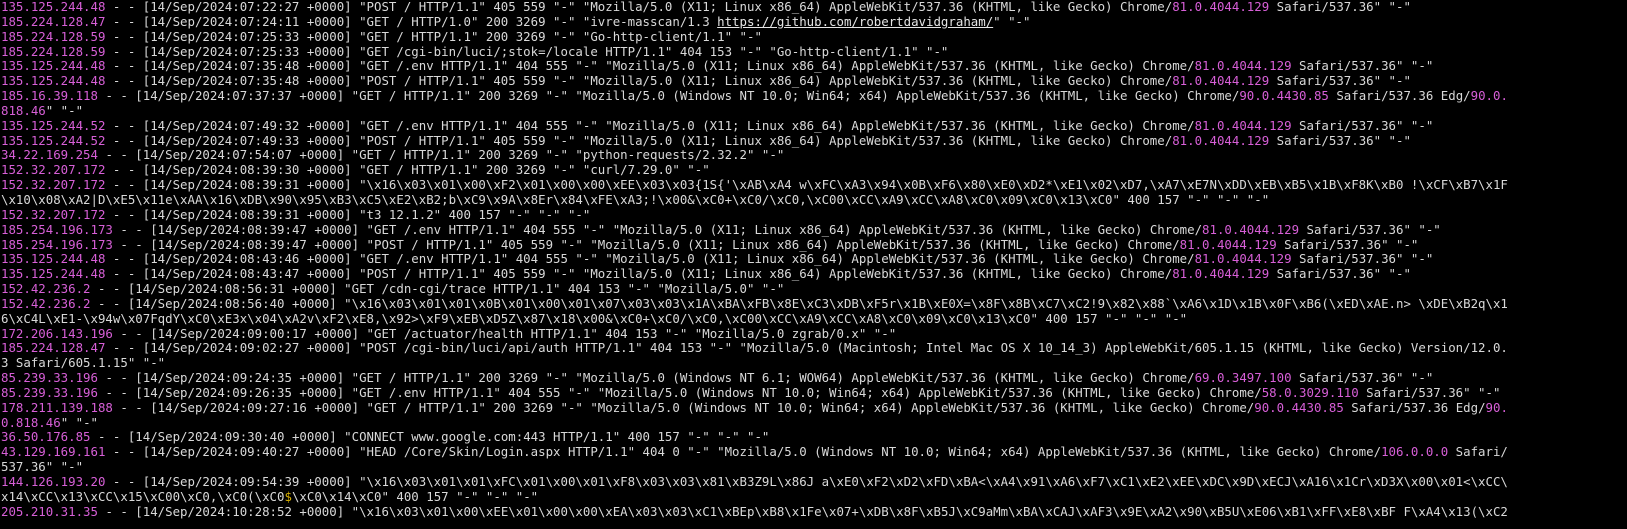 Image resolution: width=1627 pixels, height=529 pixels. What do you see at coordinates (1489, 96) in the screenshot?
I see `browser-version: 90.0.` at bounding box center [1489, 96].